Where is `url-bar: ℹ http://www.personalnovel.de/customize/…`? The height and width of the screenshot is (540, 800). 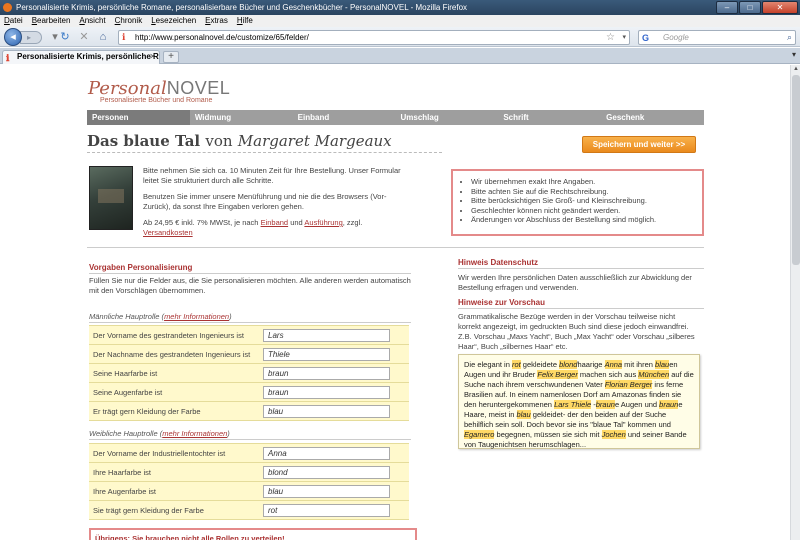 url-bar: ℹ http://www.personalnovel.de/customize/… is located at coordinates (374, 37).